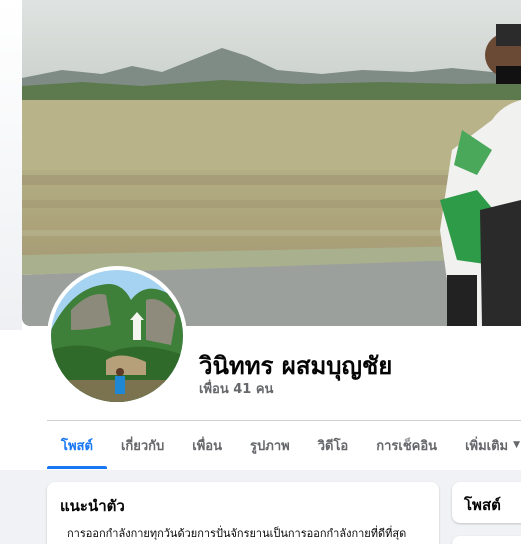 Image resolution: width=521 pixels, height=544 pixels. I want to click on posts-panel: โพสต์, so click(486, 502).